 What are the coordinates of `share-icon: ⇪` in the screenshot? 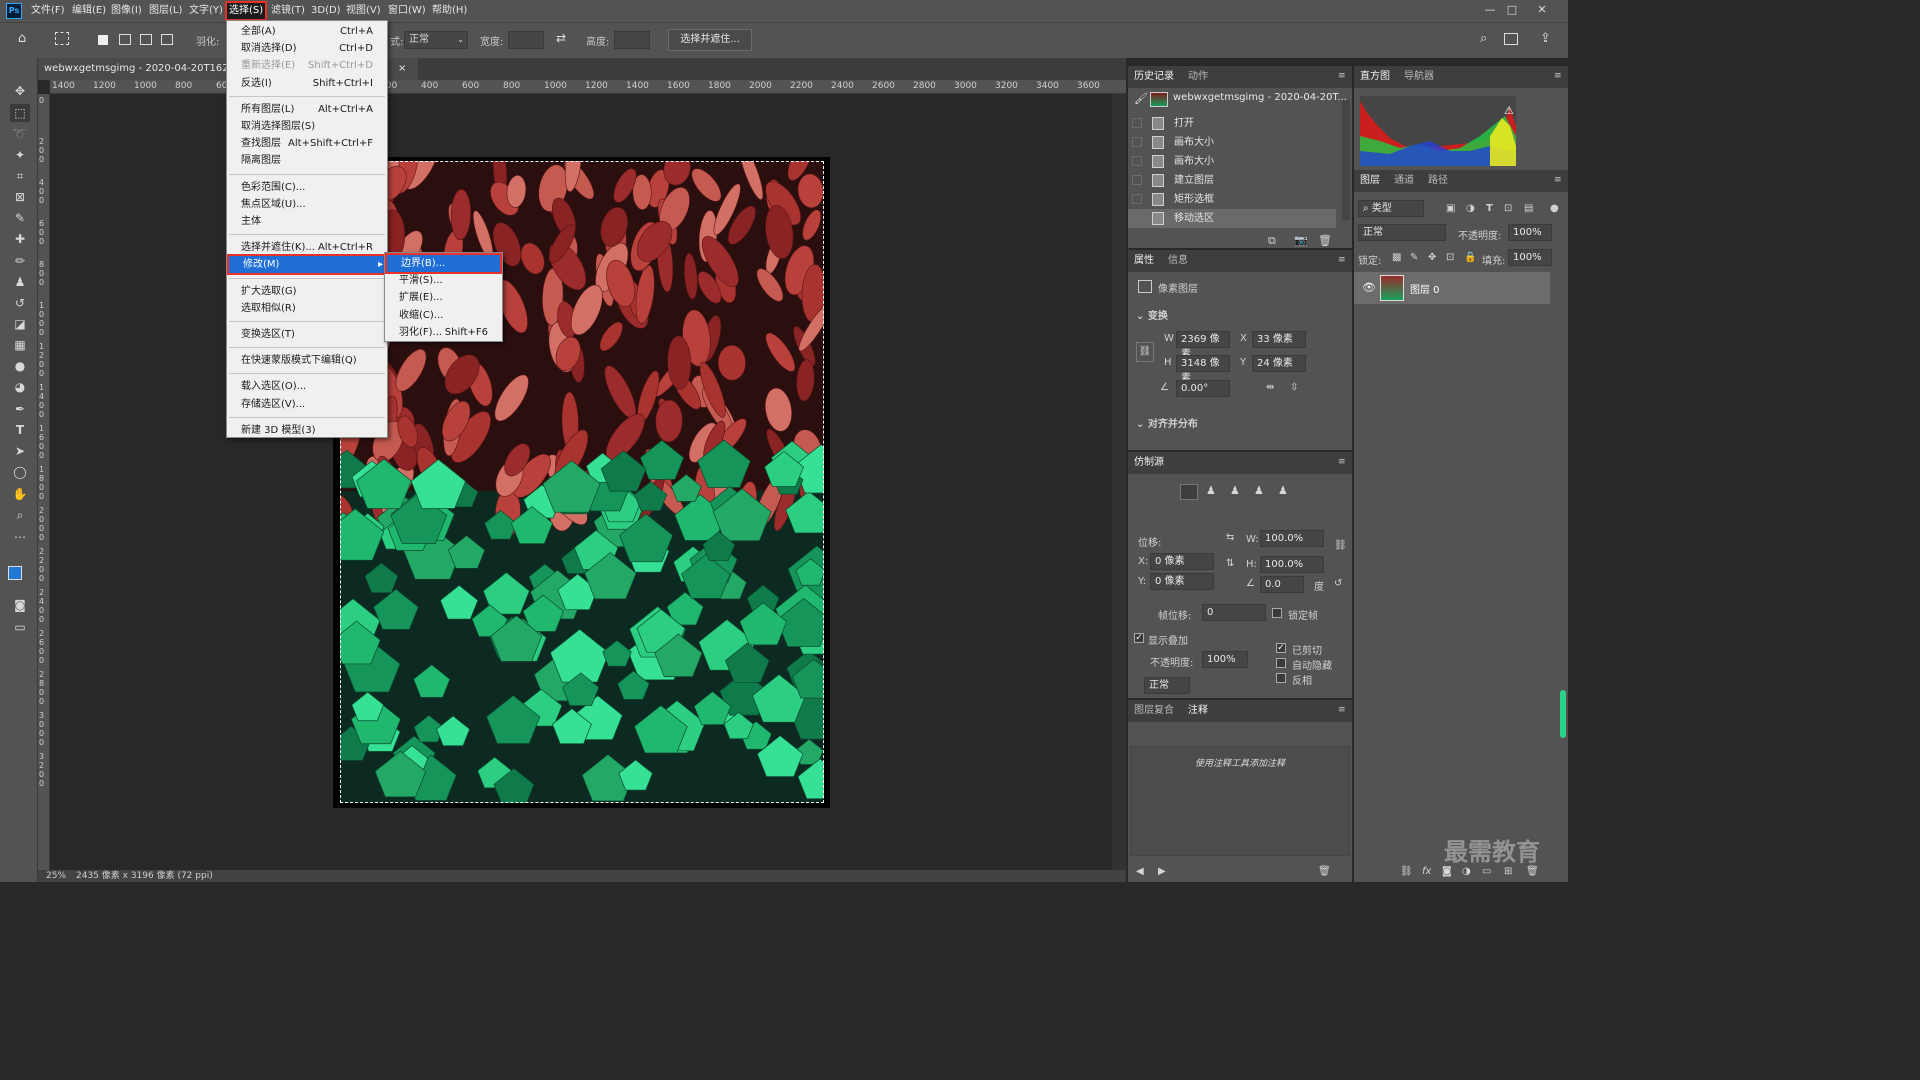 It's located at (1545, 38).